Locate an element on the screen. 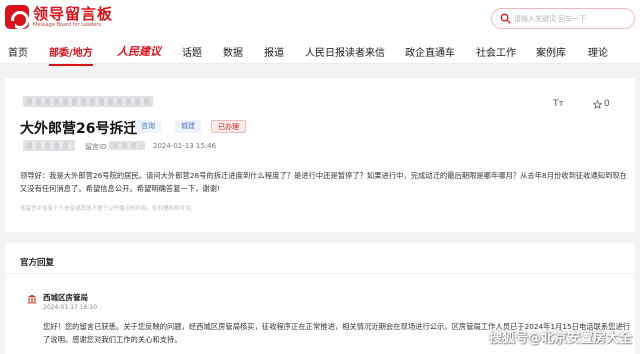 The width and height of the screenshot is (640, 354). divider is located at coordinates (320, 273).